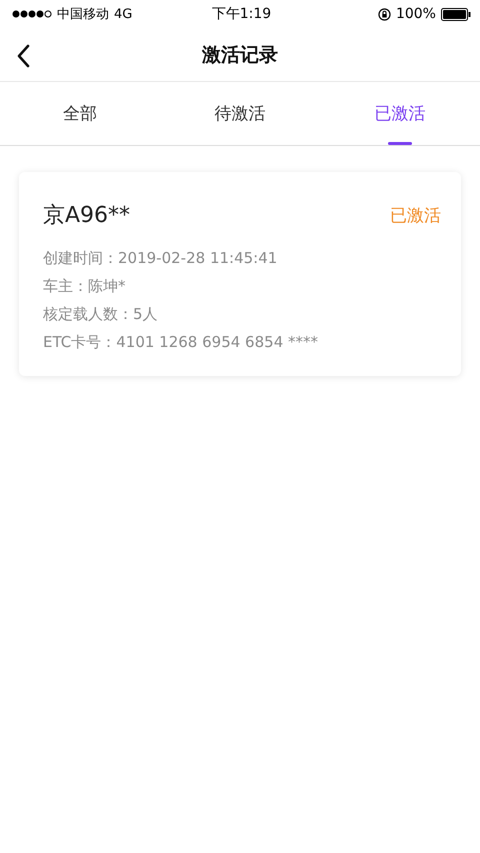 Image resolution: width=480 pixels, height=853 pixels. What do you see at coordinates (123, 14) in the screenshot?
I see `network-type: 4G` at bounding box center [123, 14].